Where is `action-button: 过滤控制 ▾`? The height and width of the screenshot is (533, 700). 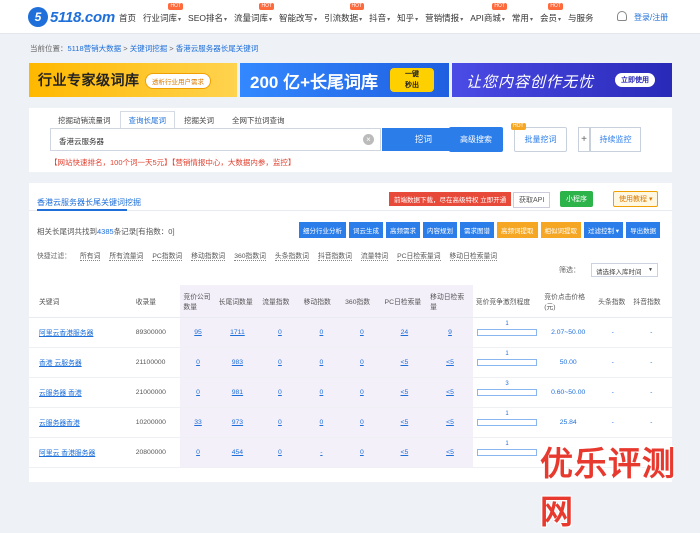 action-button: 过滤控制 ▾ is located at coordinates (604, 230).